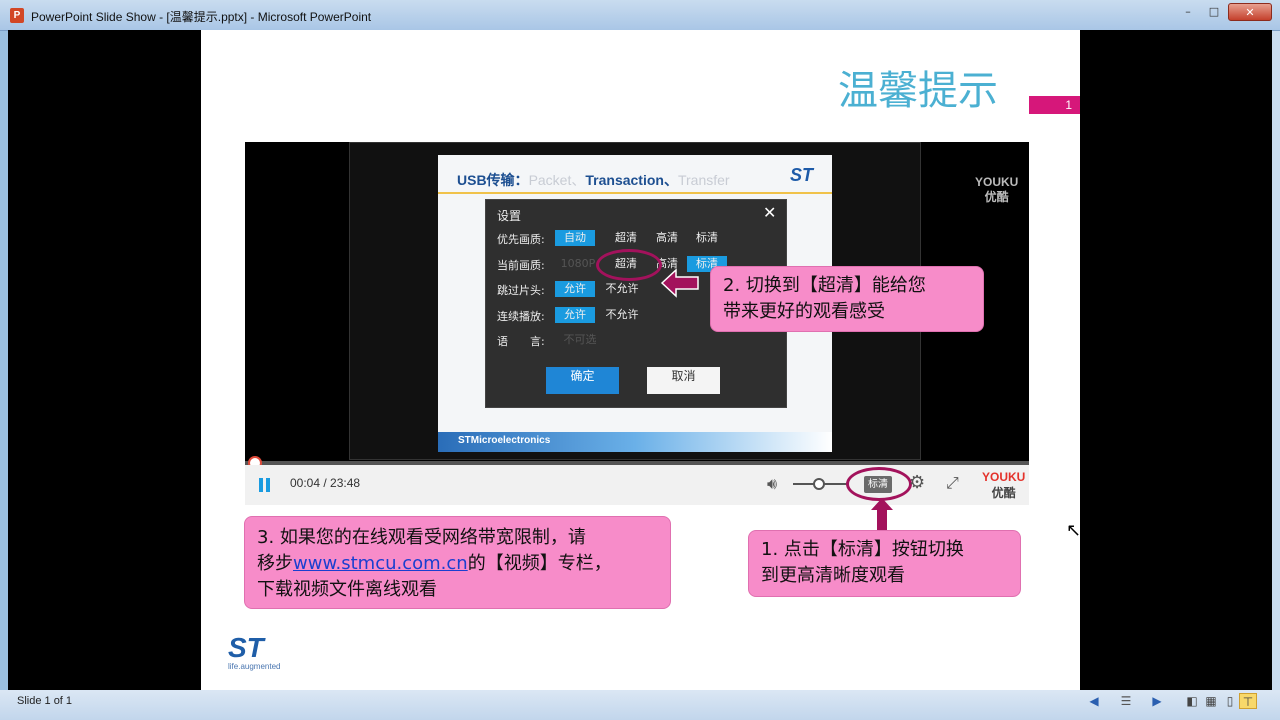  What do you see at coordinates (1157, 701) in the screenshot?
I see `next-slide-icon: ▶` at bounding box center [1157, 701].